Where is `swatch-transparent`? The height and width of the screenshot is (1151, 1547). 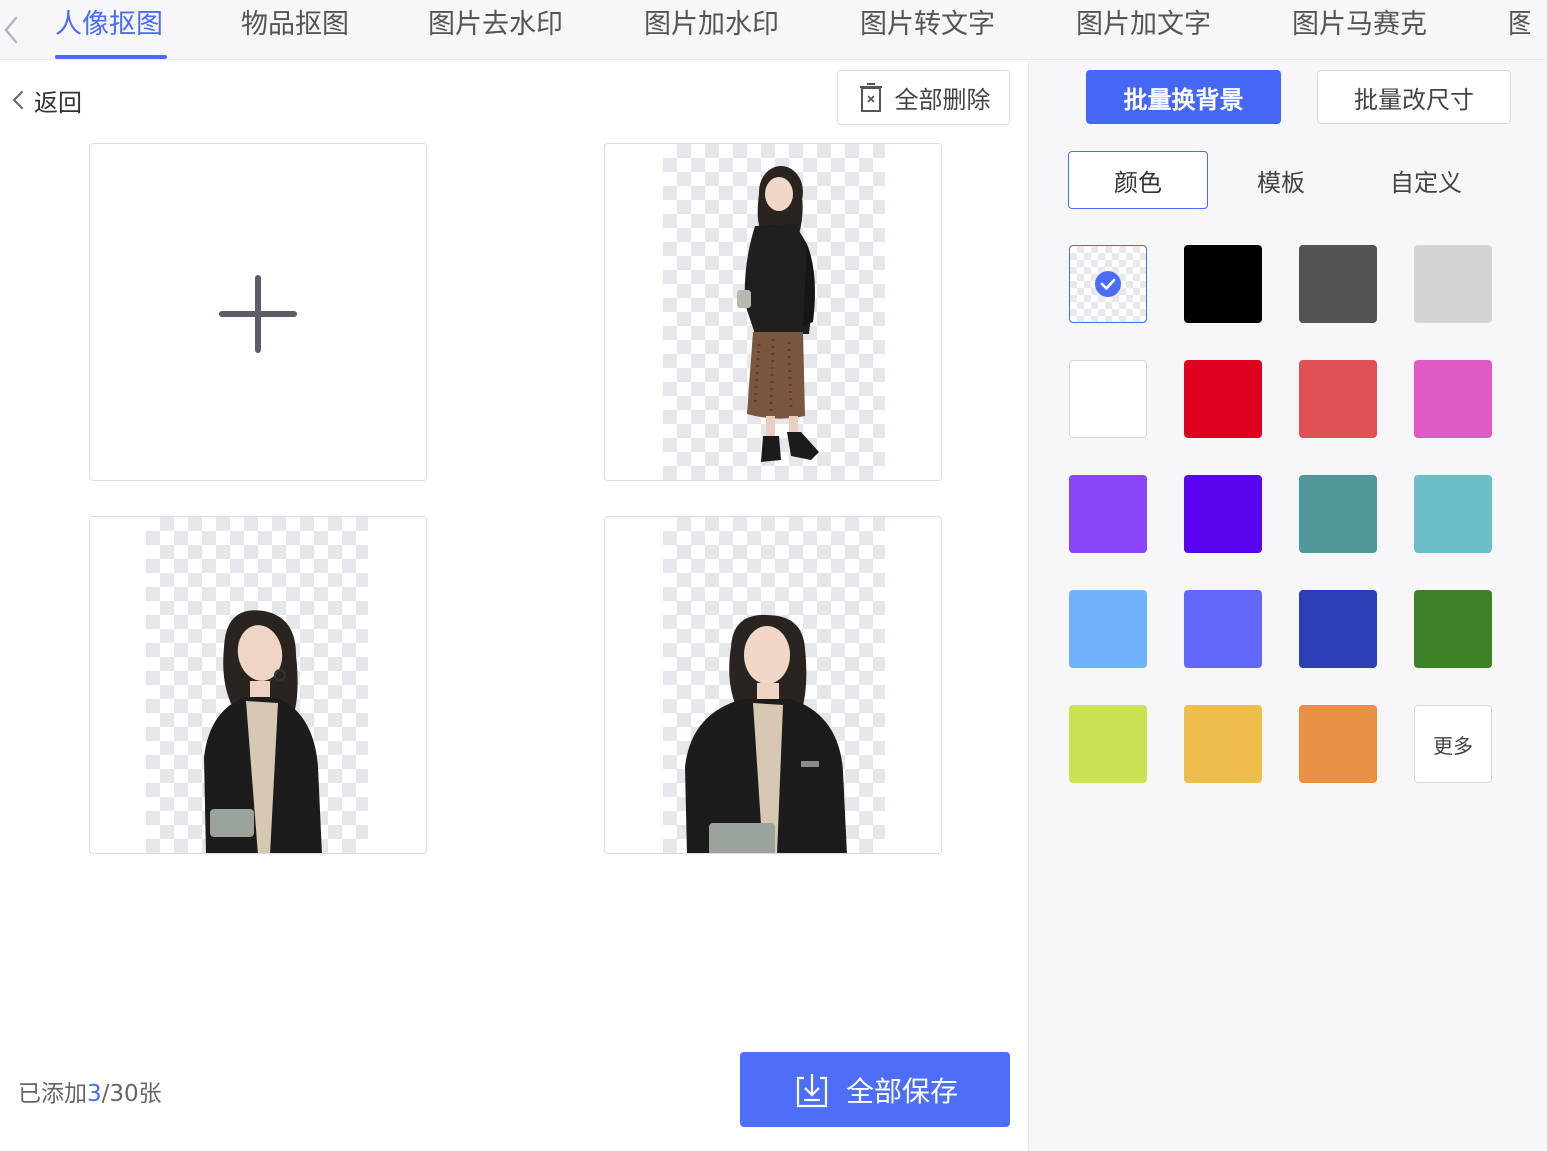 swatch-transparent is located at coordinates (1108, 284).